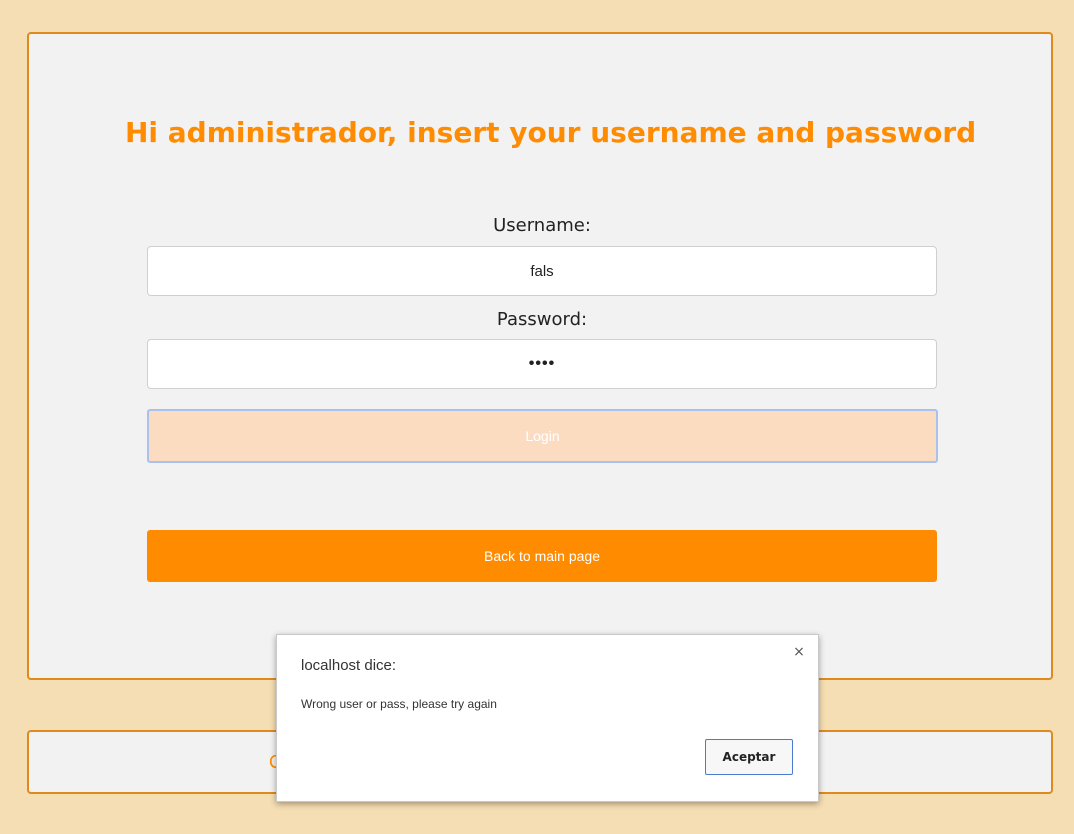  What do you see at coordinates (542, 364) in the screenshot?
I see `password-input` at bounding box center [542, 364].